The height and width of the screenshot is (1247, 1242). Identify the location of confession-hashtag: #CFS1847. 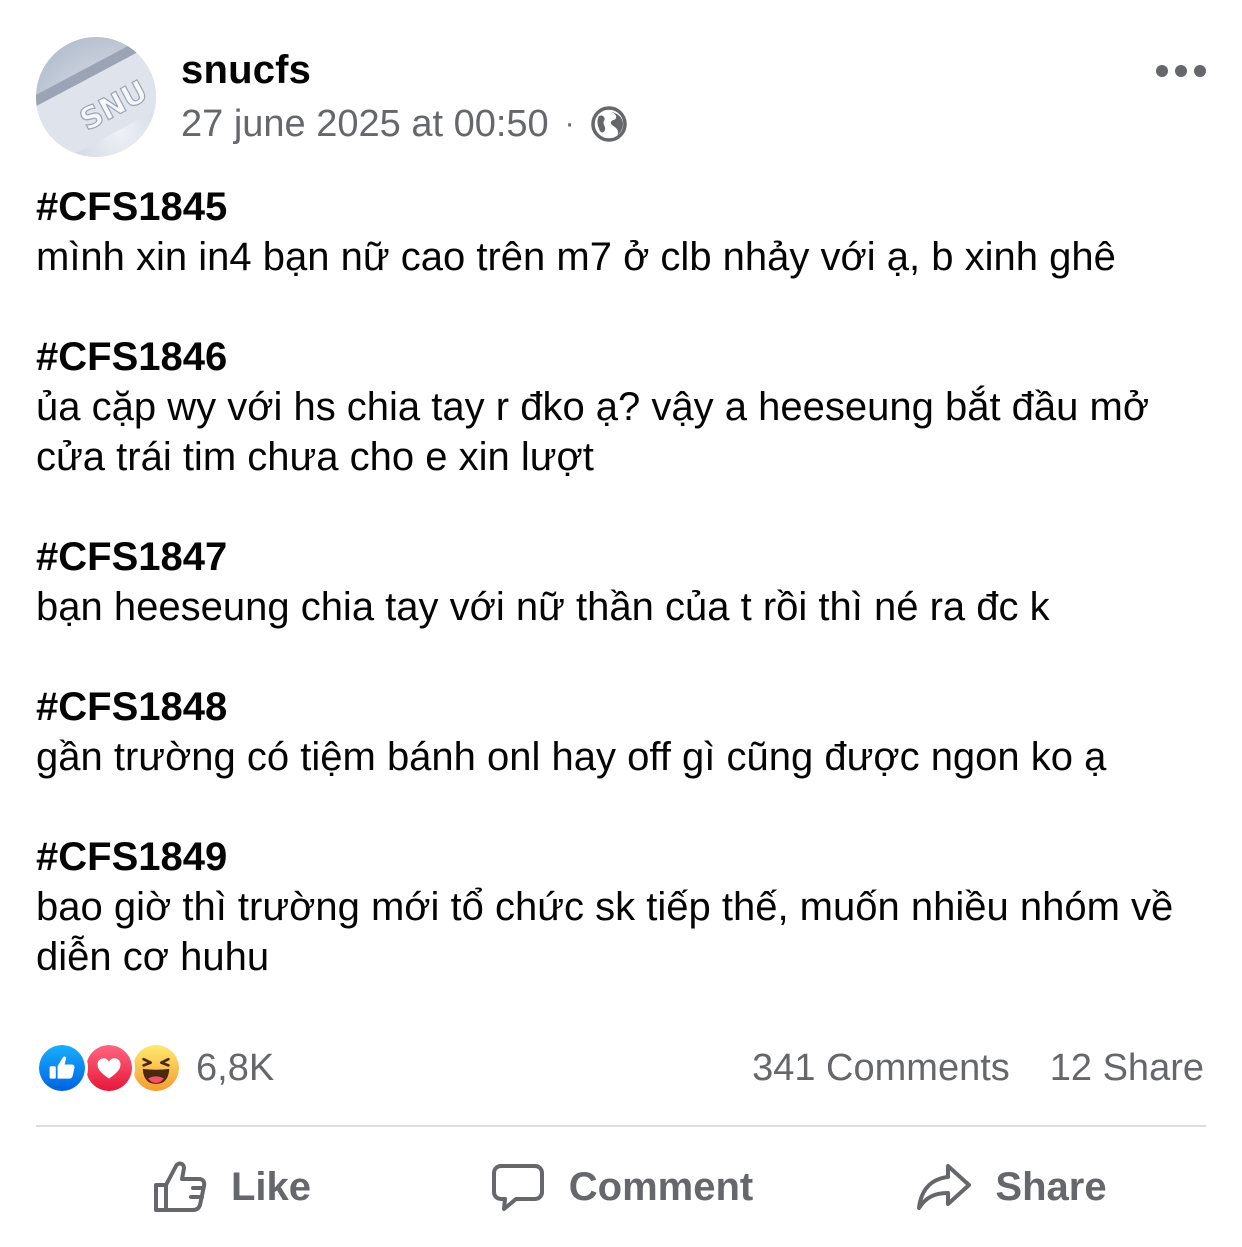
(626, 557).